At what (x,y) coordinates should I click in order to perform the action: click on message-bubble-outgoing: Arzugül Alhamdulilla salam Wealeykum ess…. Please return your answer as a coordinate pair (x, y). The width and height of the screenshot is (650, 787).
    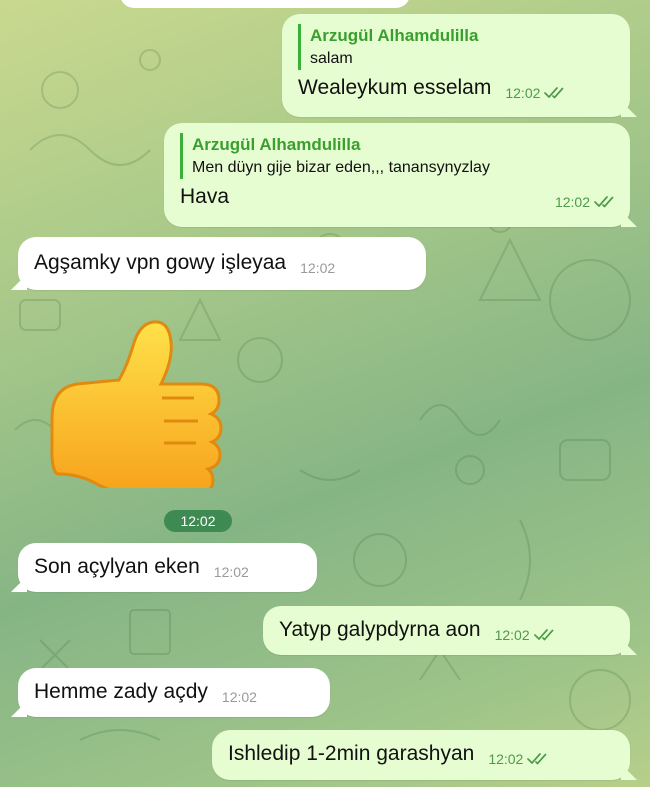
    Looking at the image, I should click on (456, 65).